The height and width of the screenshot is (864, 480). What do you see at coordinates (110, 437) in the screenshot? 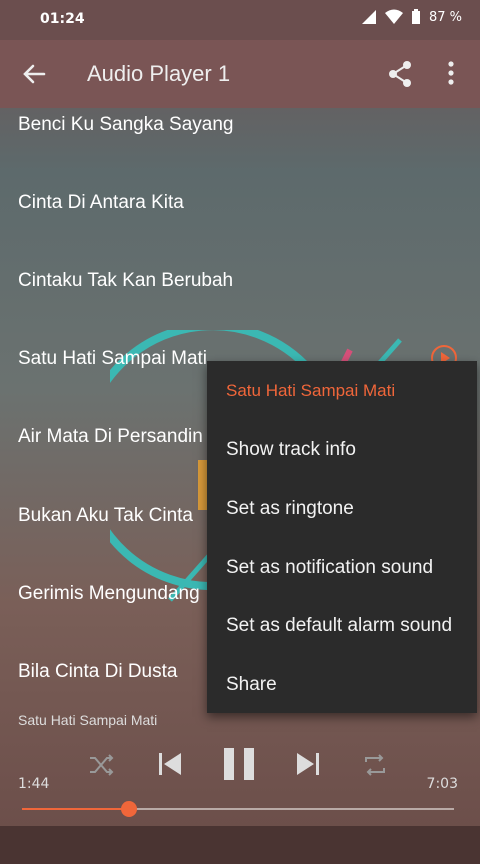
I see `list-item: Air Mata Di Persandin` at bounding box center [110, 437].